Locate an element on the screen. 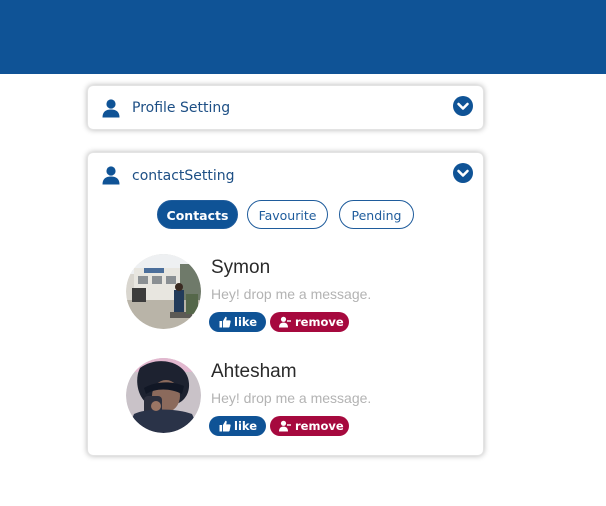  contact-setting-header: contactSetting is located at coordinates (285, 175).